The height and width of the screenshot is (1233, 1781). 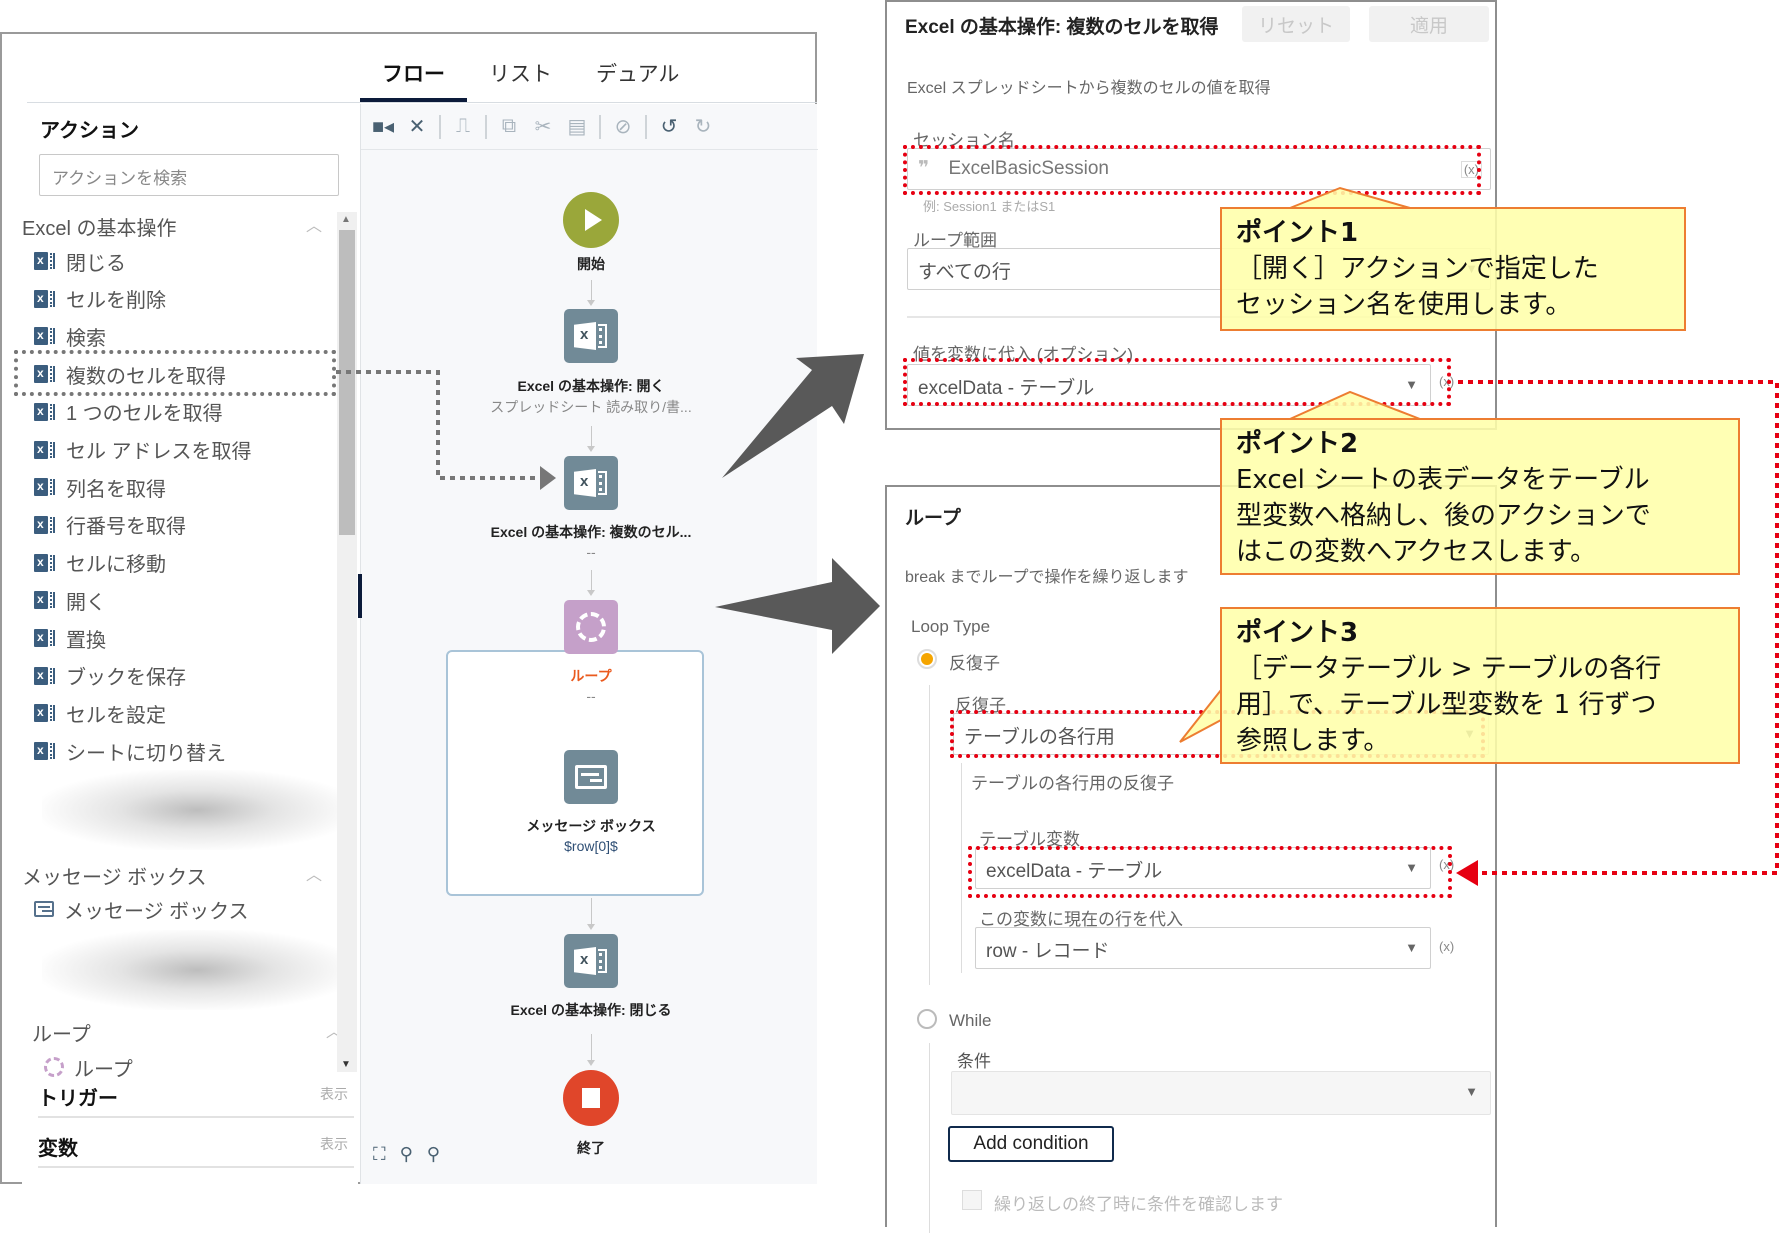 I want to click on reset-button: リセット, so click(x=1296, y=24).